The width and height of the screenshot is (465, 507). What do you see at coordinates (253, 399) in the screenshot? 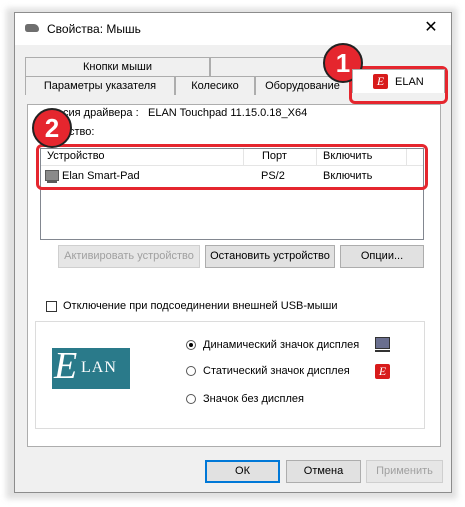
I see `radio-no-display-label: Значок без дисплея` at bounding box center [253, 399].